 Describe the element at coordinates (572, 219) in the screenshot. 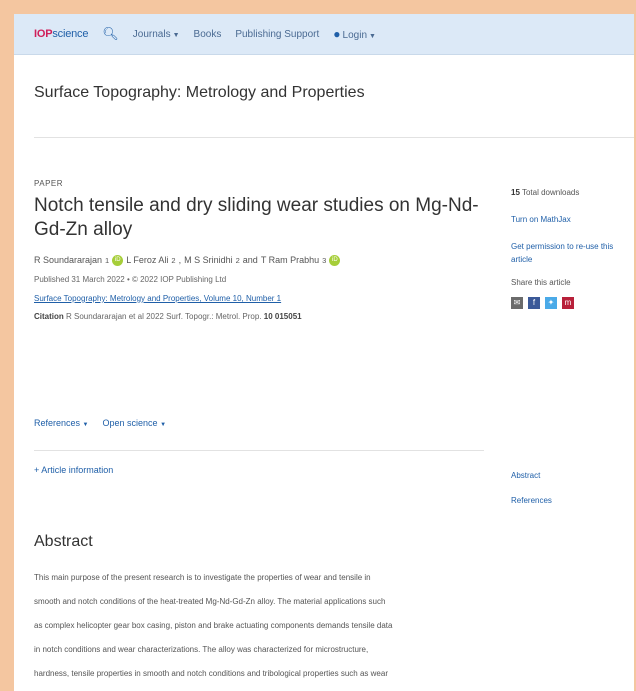

I see `mathjax-toggle: Turn on MathJax` at that location.